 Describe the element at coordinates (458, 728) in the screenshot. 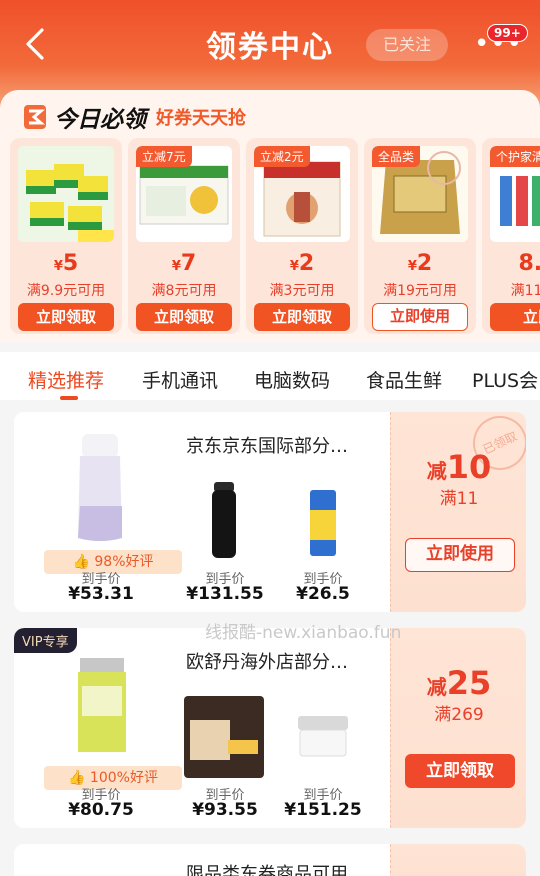

I see `coupon-panel: 减25 满269 立即领取` at that location.